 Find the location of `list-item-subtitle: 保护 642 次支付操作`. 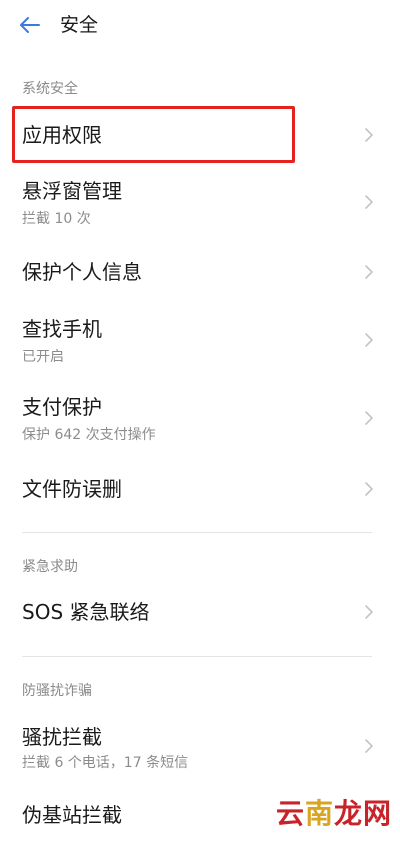

list-item-subtitle: 保护 642 次支付操作 is located at coordinates (89, 435).